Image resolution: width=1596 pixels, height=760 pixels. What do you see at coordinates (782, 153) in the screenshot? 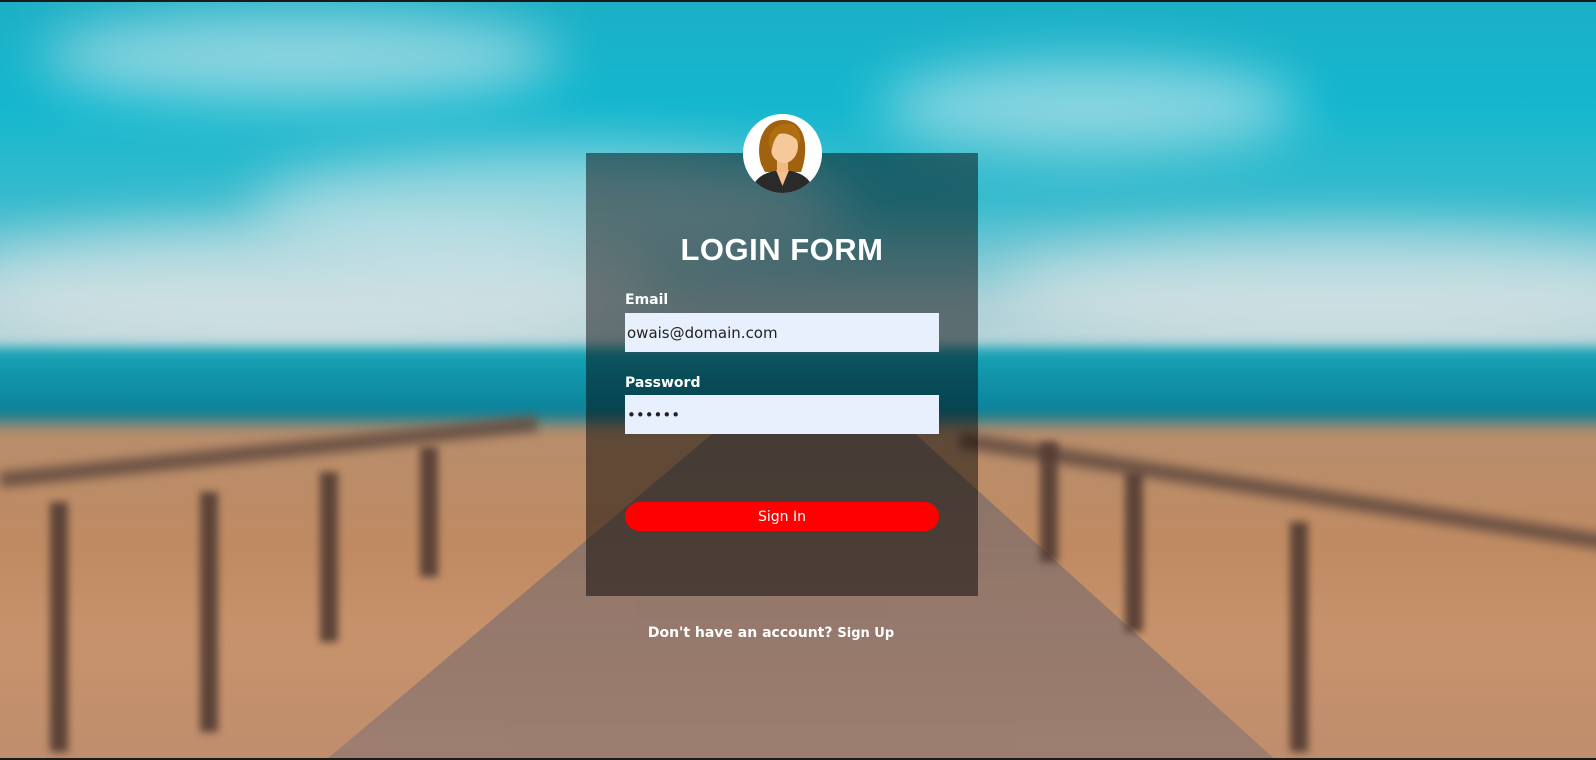
I see `female-user-avatar-icon` at bounding box center [782, 153].